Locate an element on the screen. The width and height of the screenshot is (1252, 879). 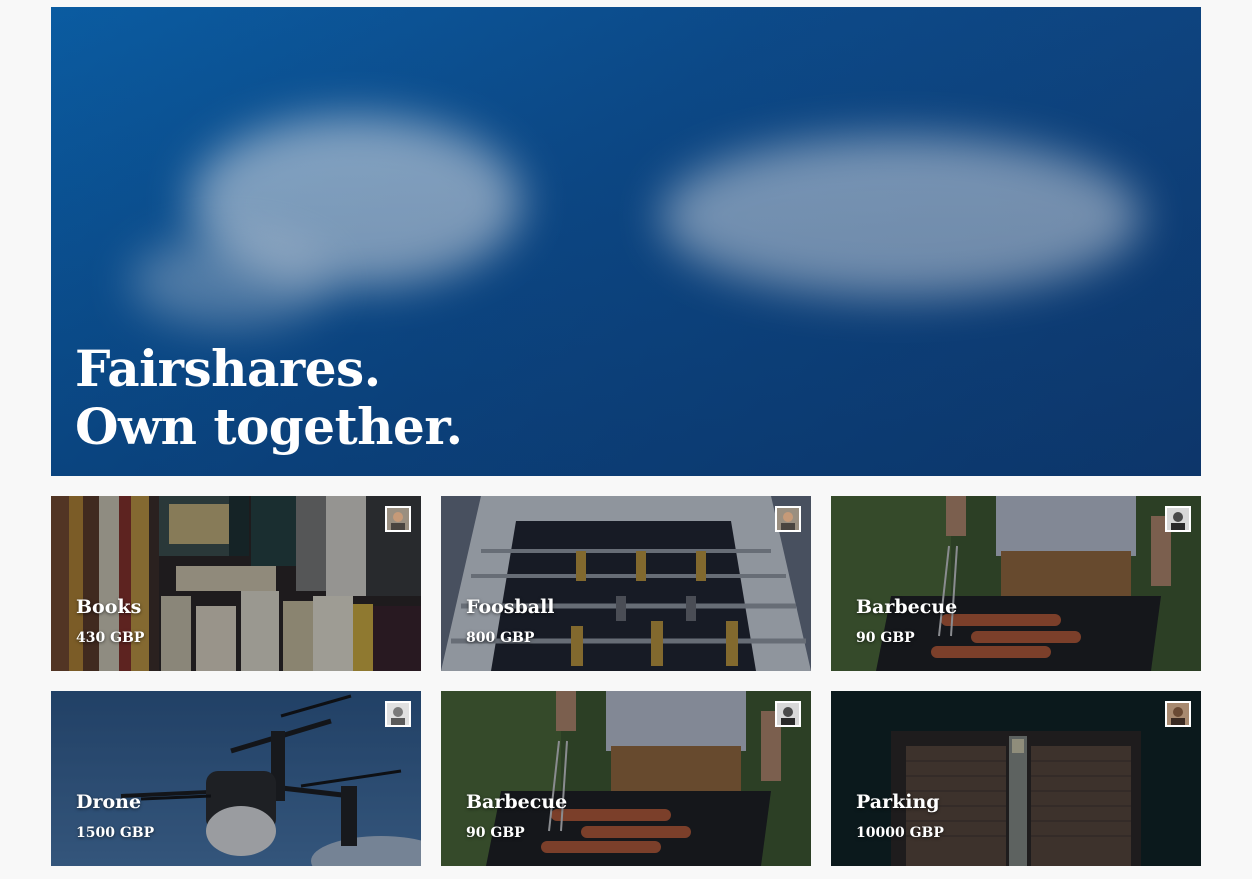
listing-price: 430 GBP is located at coordinates (110, 638).